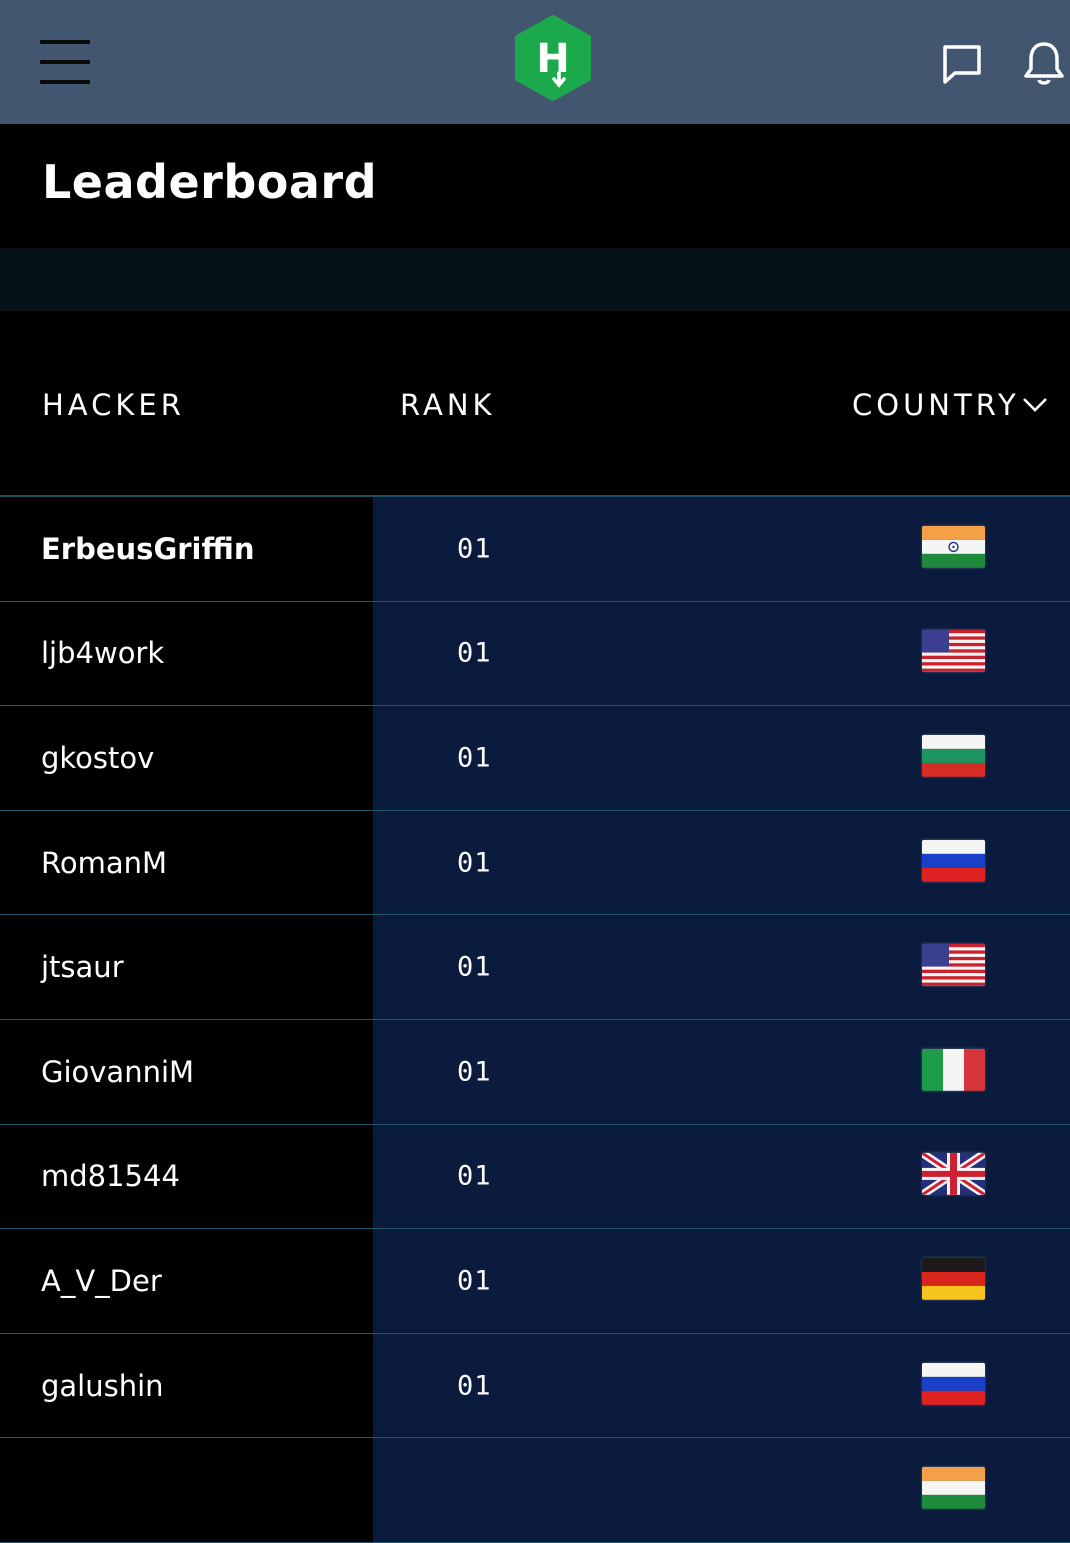  I want to click on column-header-country: COUNTRY, so click(949, 405).